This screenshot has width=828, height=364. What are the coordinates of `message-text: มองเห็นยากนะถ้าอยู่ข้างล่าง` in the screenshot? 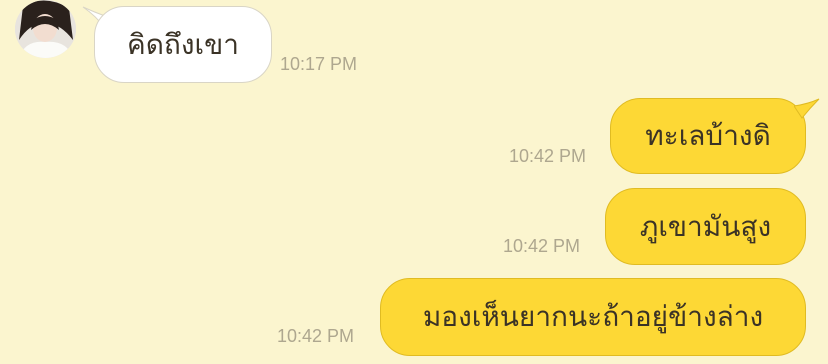 It's located at (593, 316).